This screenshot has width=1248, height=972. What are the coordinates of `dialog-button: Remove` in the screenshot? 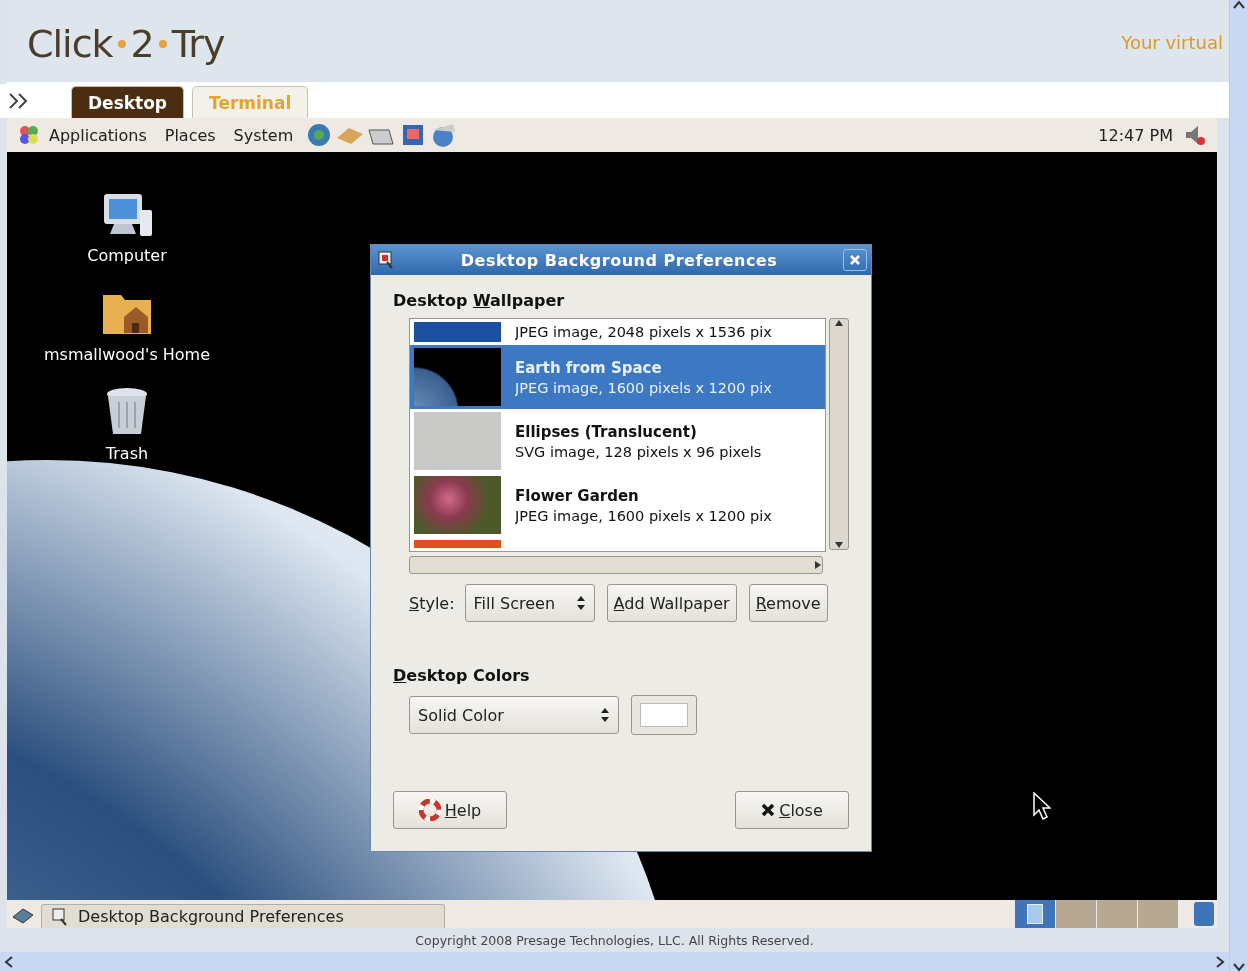 It's located at (788, 603).